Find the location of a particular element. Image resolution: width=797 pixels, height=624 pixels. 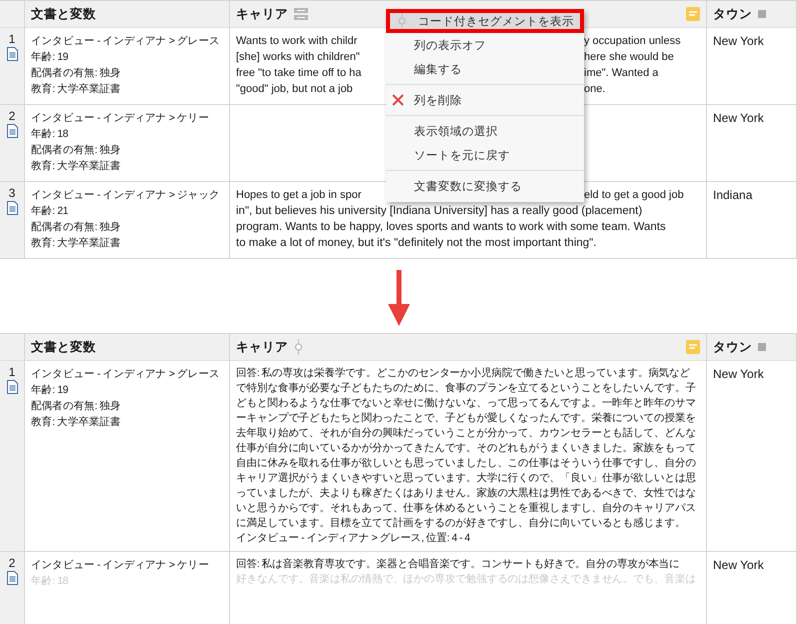

career-text: y occupation unless is located at coordinates (632, 41).